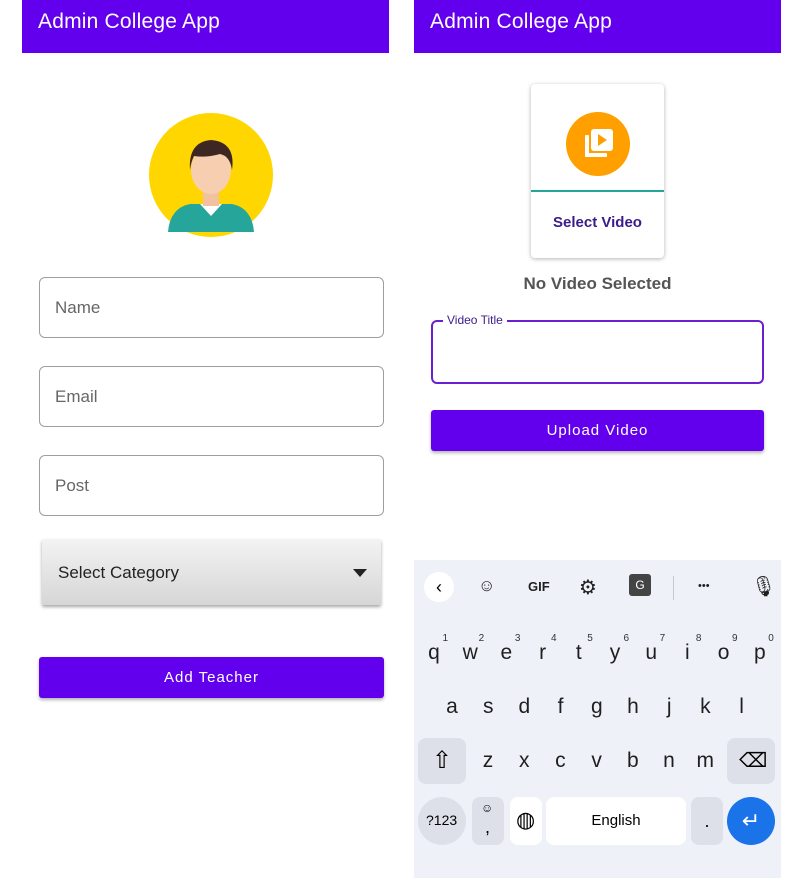 Image resolution: width=802 pixels, height=885 pixels. Describe the element at coordinates (763, 586) in the screenshot. I see `microphone-icon: 🎙` at that location.